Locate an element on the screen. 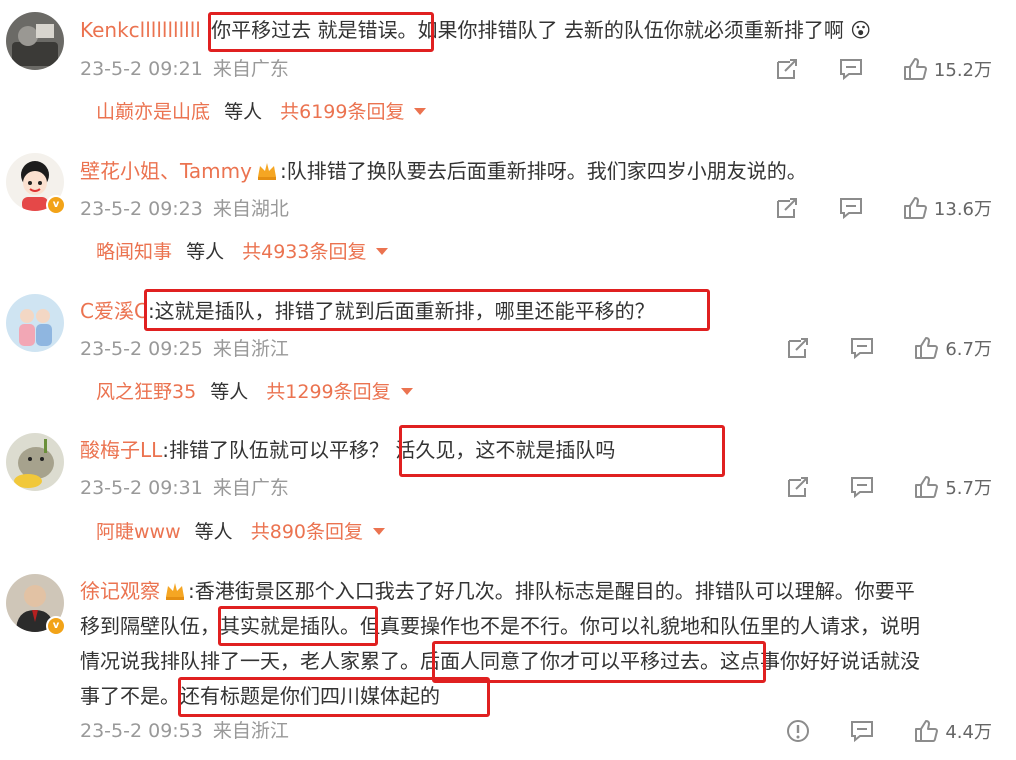 The width and height of the screenshot is (1016, 760). like-count: 6.7万 is located at coordinates (968, 349).